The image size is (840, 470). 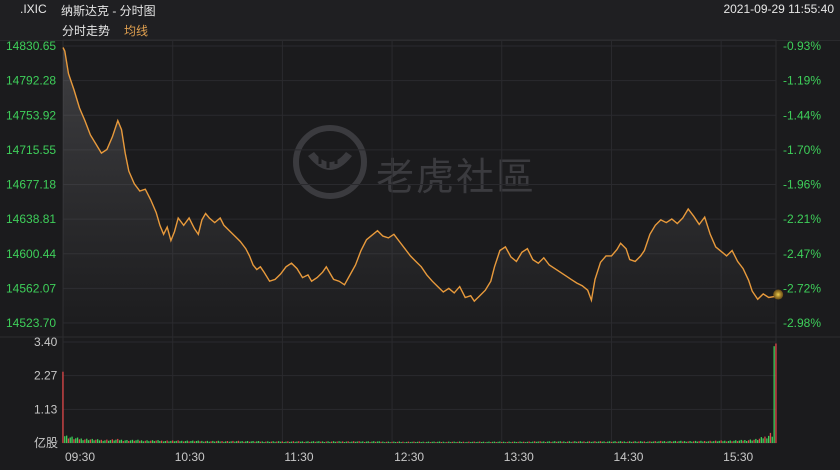 What do you see at coordinates (31, 46) in the screenshot?
I see `price-tick-label: 14830.65` at bounding box center [31, 46].